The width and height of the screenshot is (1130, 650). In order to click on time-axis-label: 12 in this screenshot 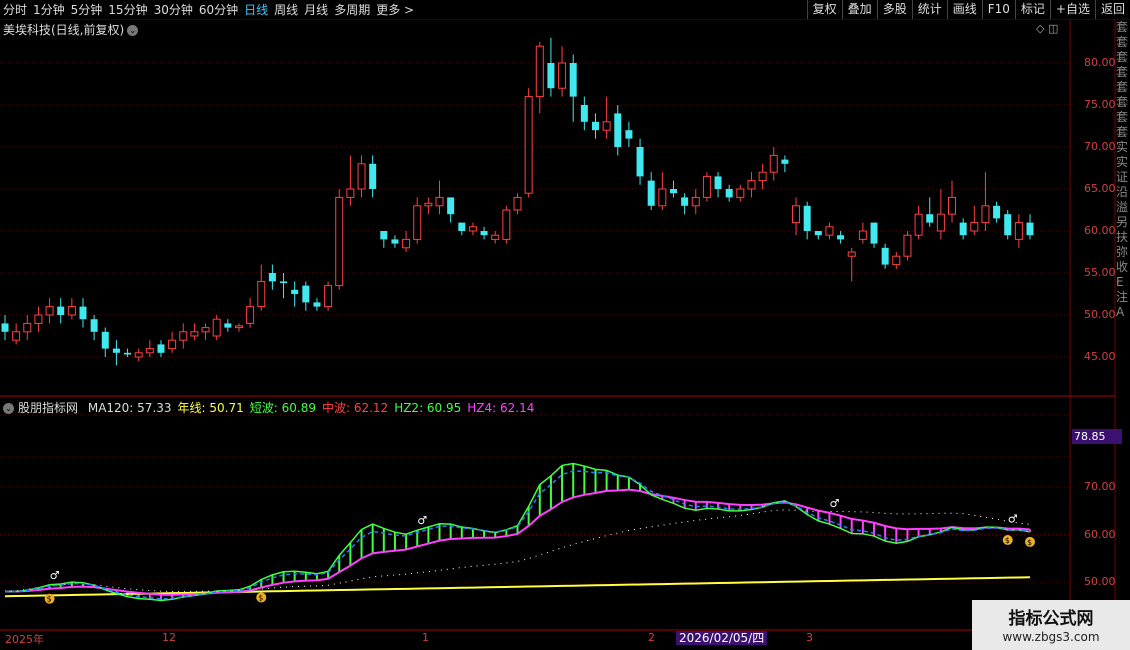, I will do `click(169, 637)`.